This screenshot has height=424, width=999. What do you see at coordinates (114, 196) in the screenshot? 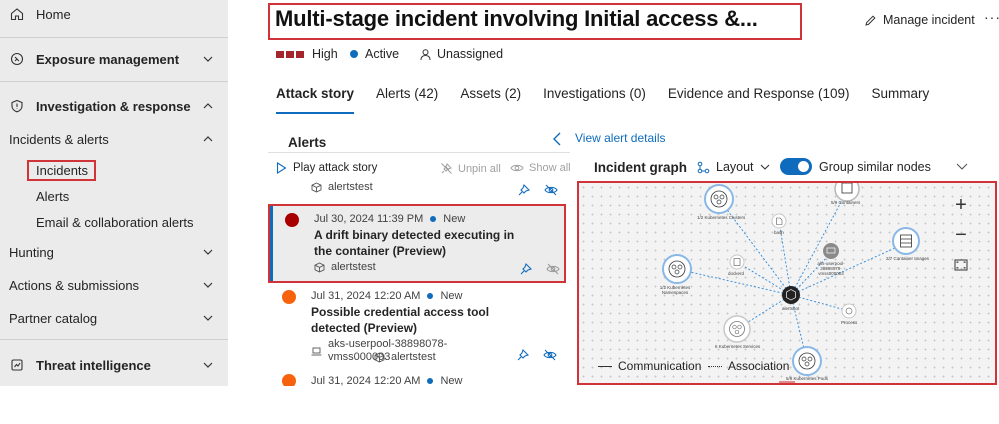
I see `nav-alerts: Alerts` at bounding box center [114, 196].